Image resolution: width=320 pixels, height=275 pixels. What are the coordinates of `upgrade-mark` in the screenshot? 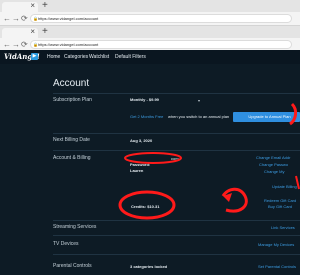 It's located at (293, 114).